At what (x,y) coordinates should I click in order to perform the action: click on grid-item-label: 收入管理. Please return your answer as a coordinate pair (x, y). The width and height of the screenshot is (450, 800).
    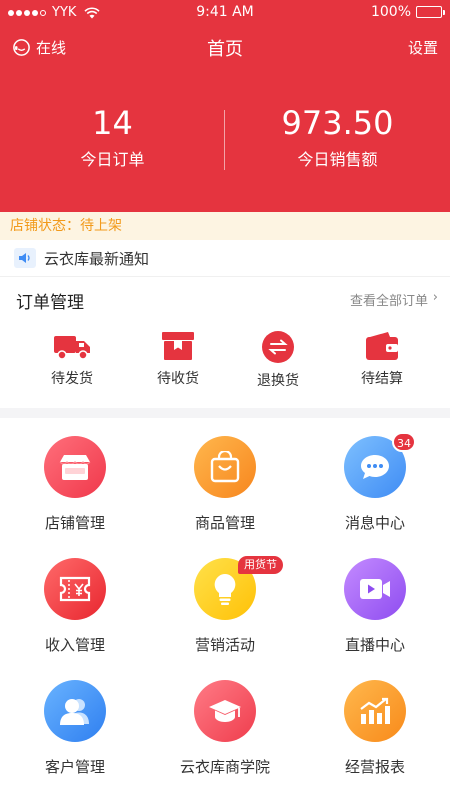
    Looking at the image, I should click on (74, 645).